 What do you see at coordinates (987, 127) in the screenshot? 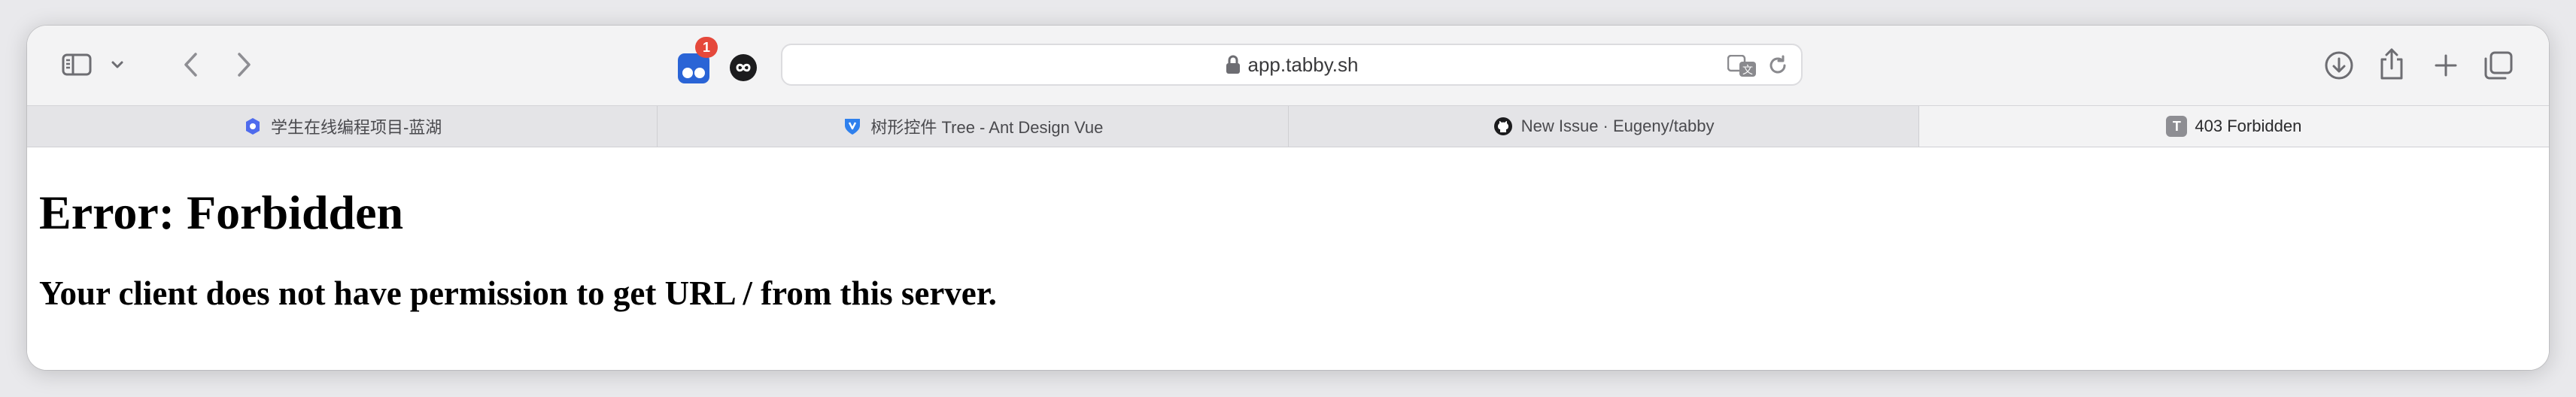
I see `tab-label: 树形控件 Tree - Ant Design Vue` at bounding box center [987, 127].